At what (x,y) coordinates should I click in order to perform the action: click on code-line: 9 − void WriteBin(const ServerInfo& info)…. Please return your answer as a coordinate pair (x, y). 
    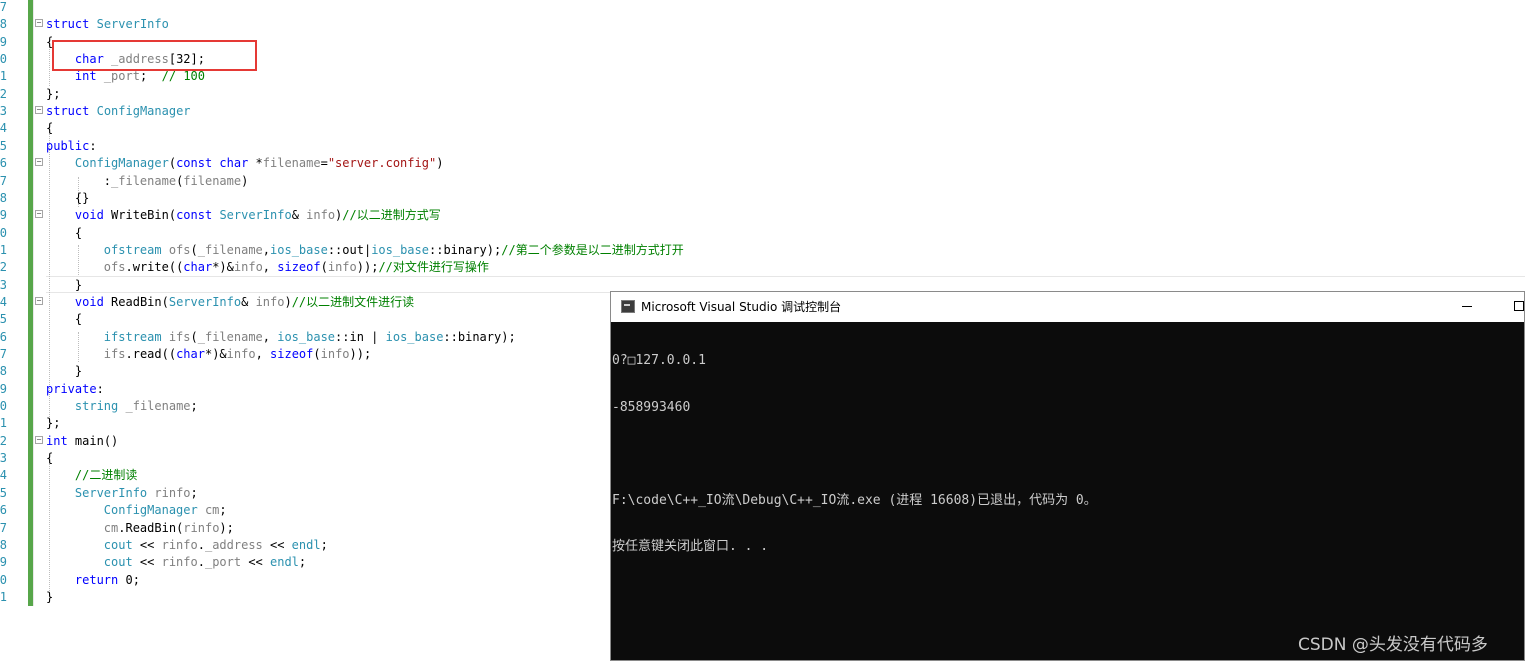
    Looking at the image, I should click on (762, 215).